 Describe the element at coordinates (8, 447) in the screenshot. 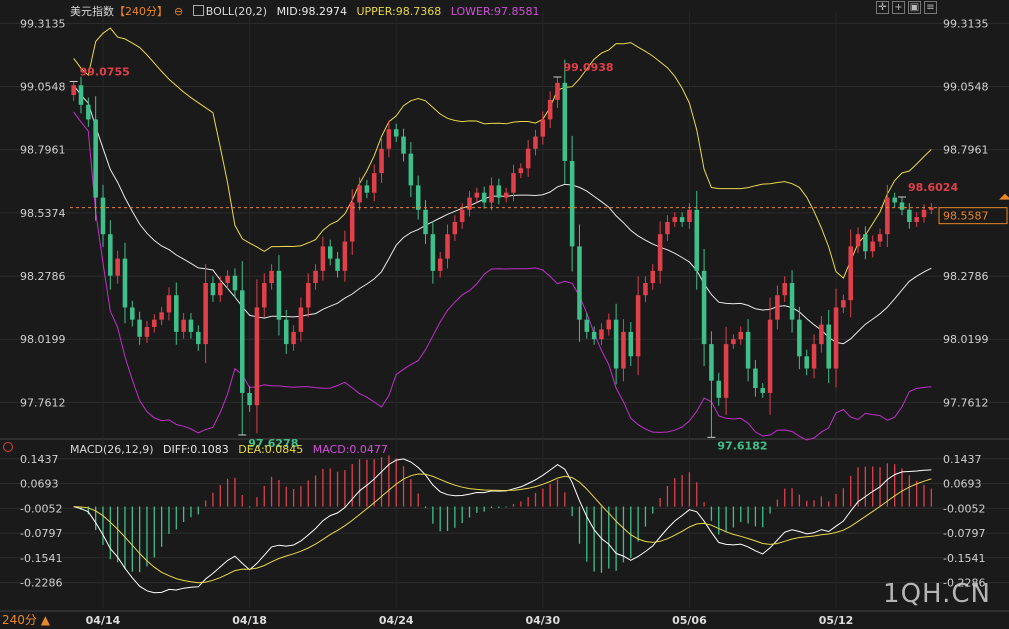

I see `panel-settings-icon` at that location.